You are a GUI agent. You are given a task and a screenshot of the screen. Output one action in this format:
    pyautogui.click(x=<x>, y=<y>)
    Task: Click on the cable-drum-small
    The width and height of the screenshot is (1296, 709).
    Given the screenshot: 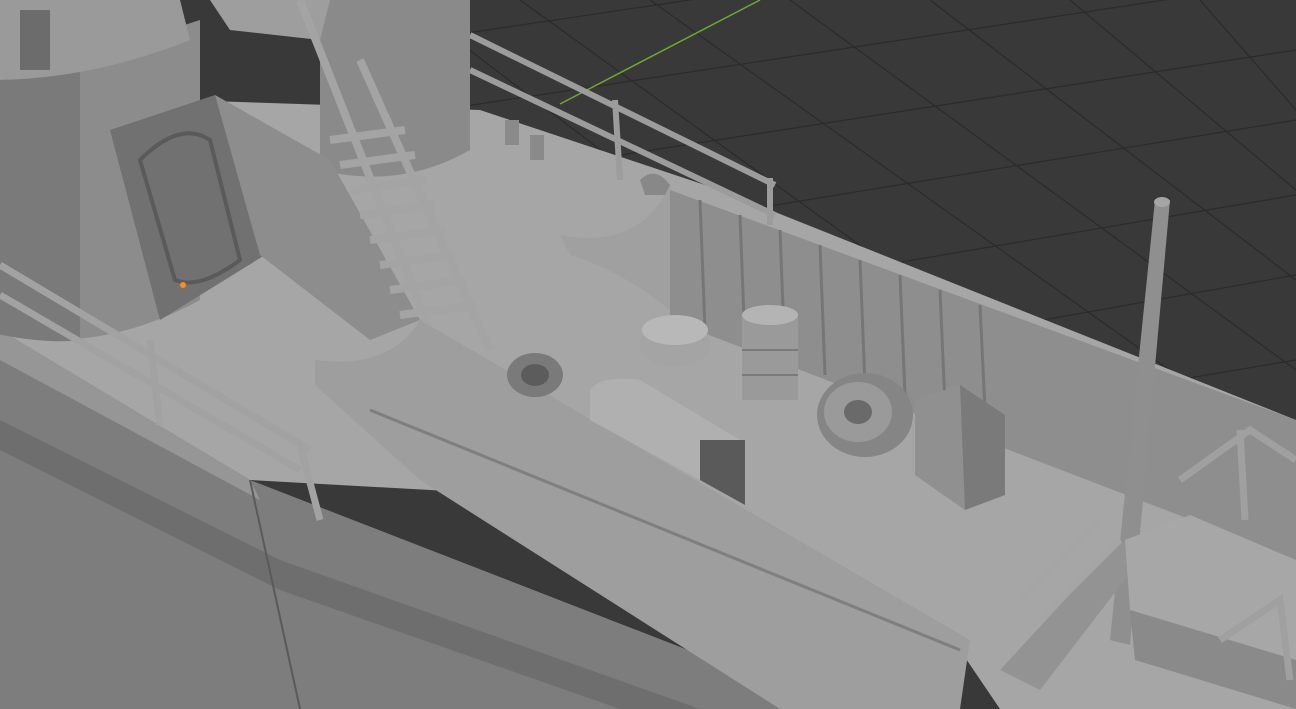 What is the action you would take?
    pyautogui.click(x=535, y=375)
    